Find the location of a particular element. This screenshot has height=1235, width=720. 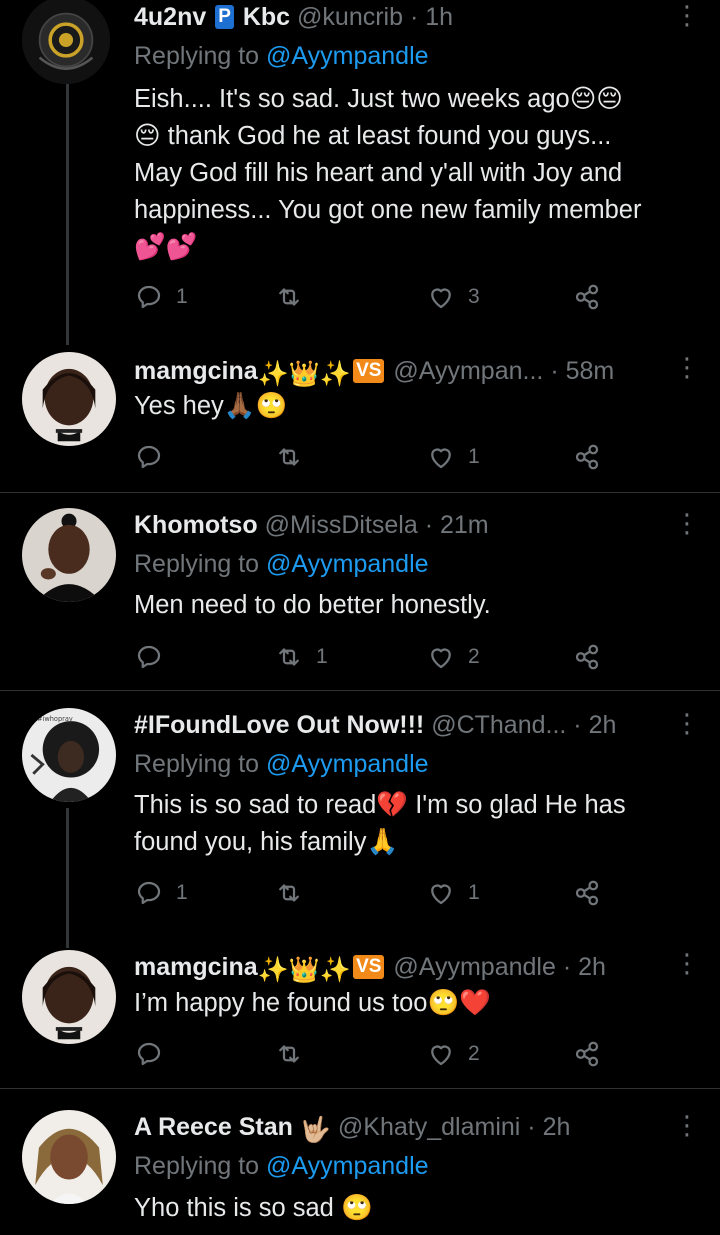

tweet-text-line: 💕💕 is located at coordinates (166, 247).